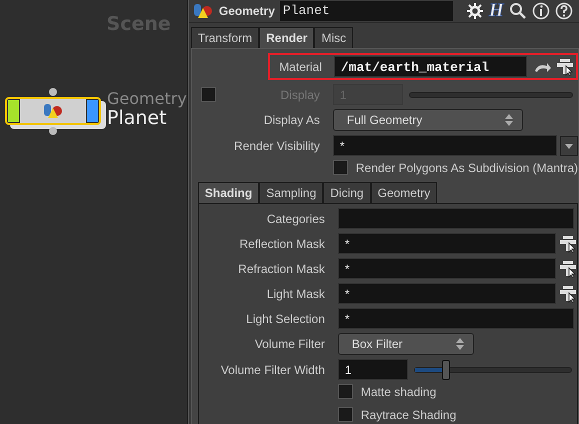 The width and height of the screenshot is (579, 424). I want to click on tab: Transform, so click(225, 37).